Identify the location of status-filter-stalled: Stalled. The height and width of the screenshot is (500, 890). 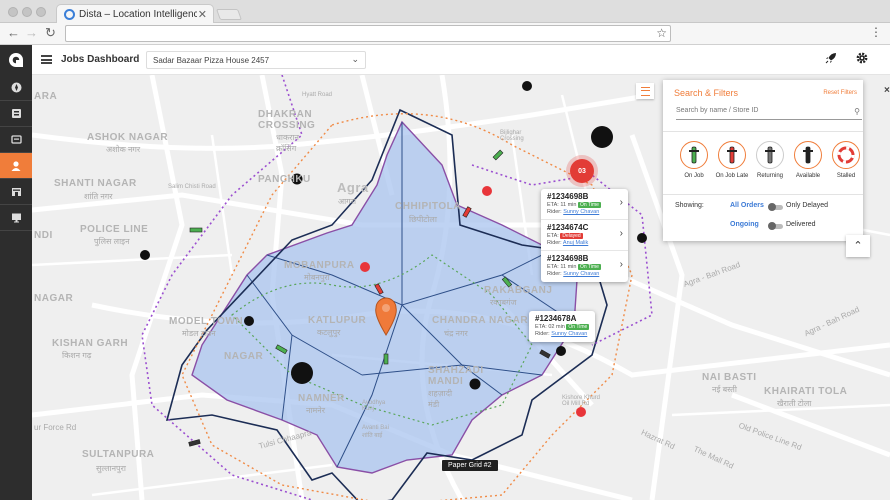
(846, 160).